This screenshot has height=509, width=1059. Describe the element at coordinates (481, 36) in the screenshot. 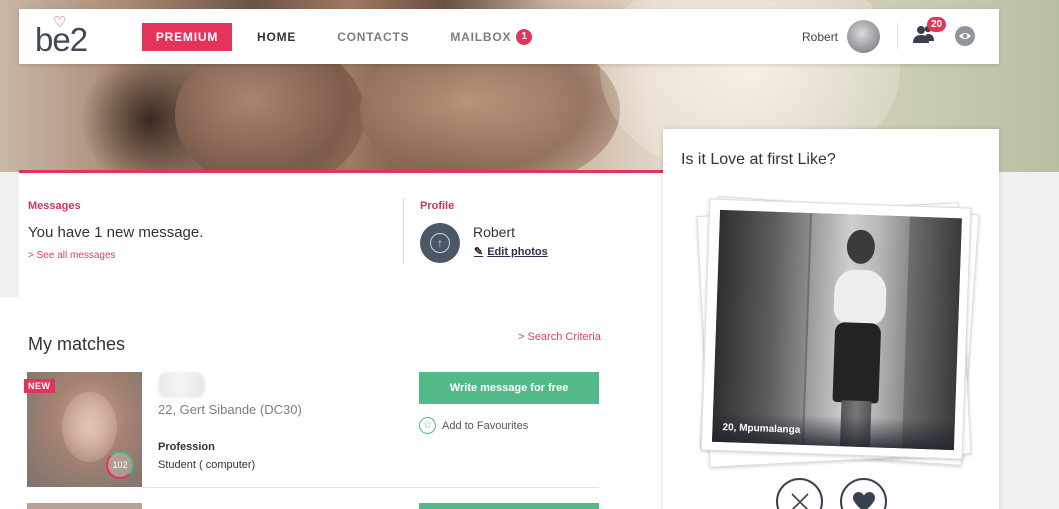

I see `nav-mailbox-label: MAILBOX` at that location.